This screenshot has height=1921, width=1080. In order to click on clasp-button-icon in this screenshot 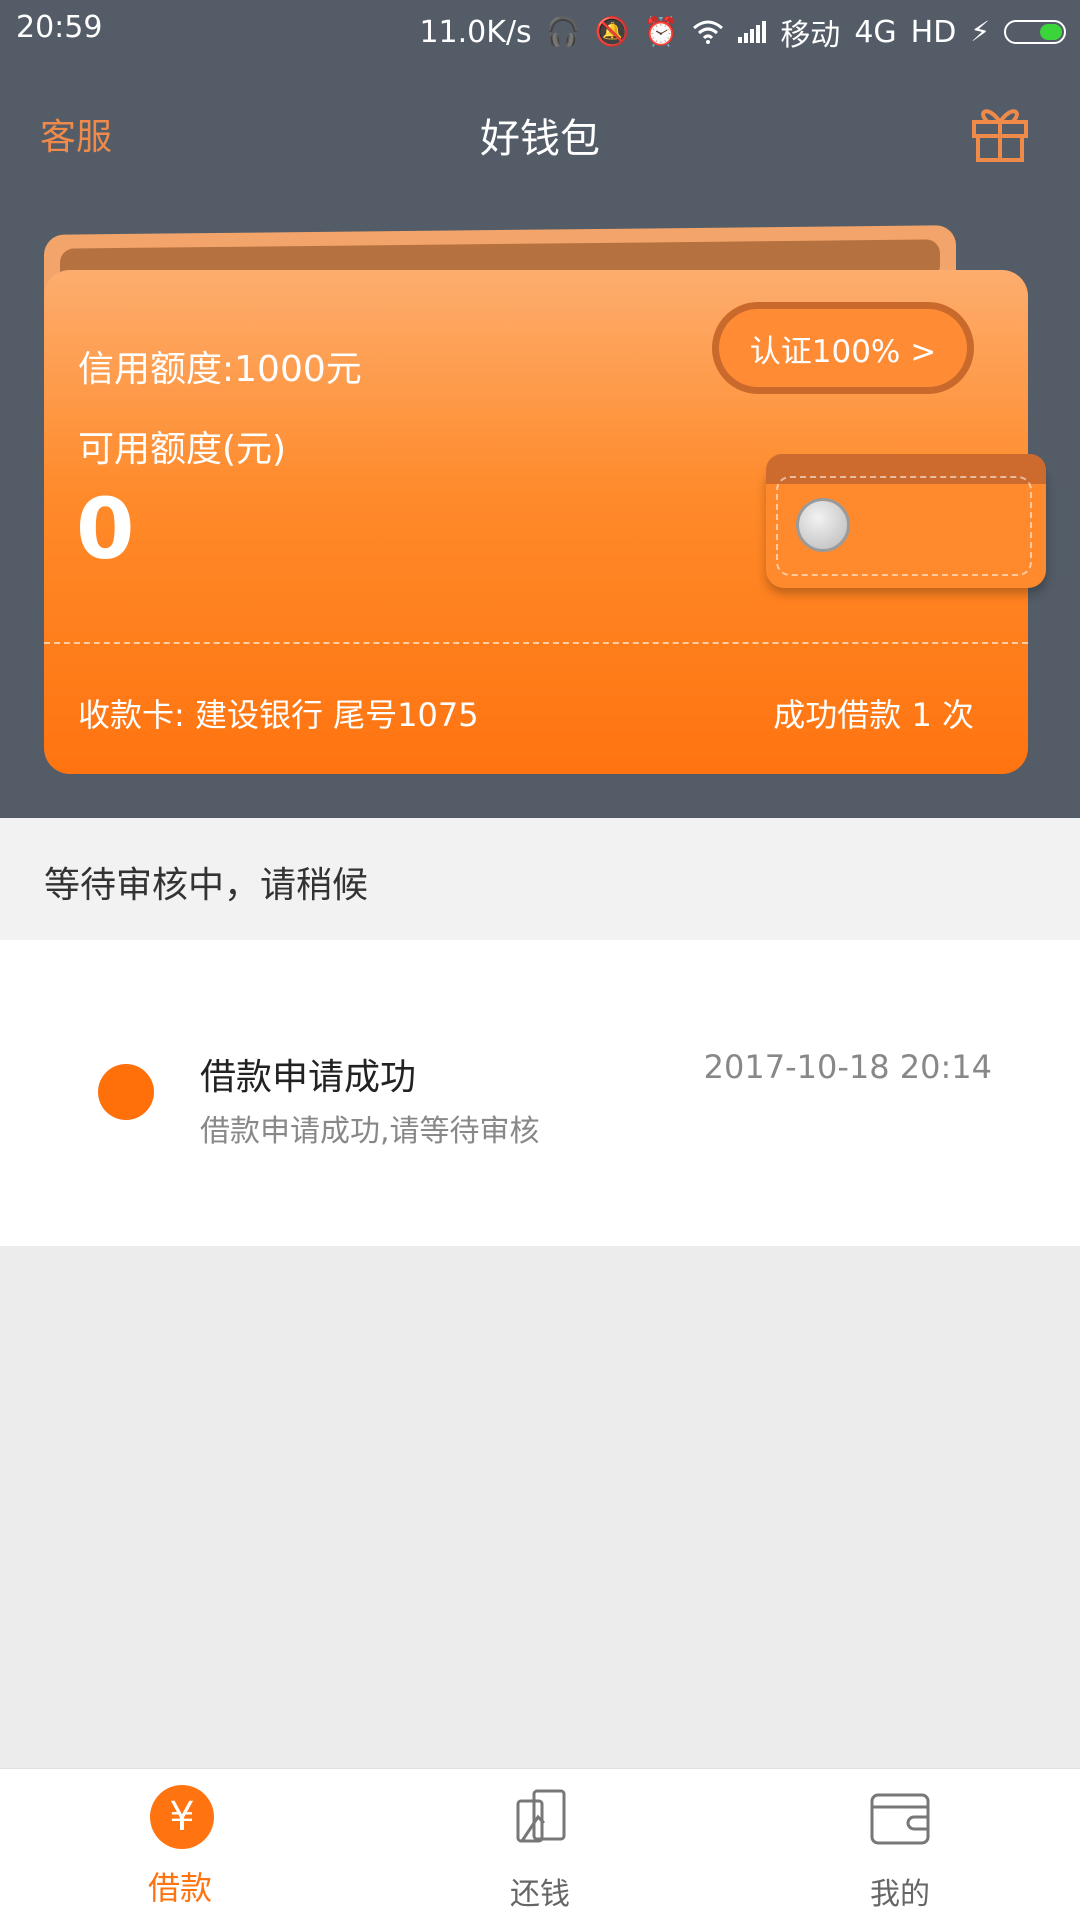, I will do `click(823, 525)`.